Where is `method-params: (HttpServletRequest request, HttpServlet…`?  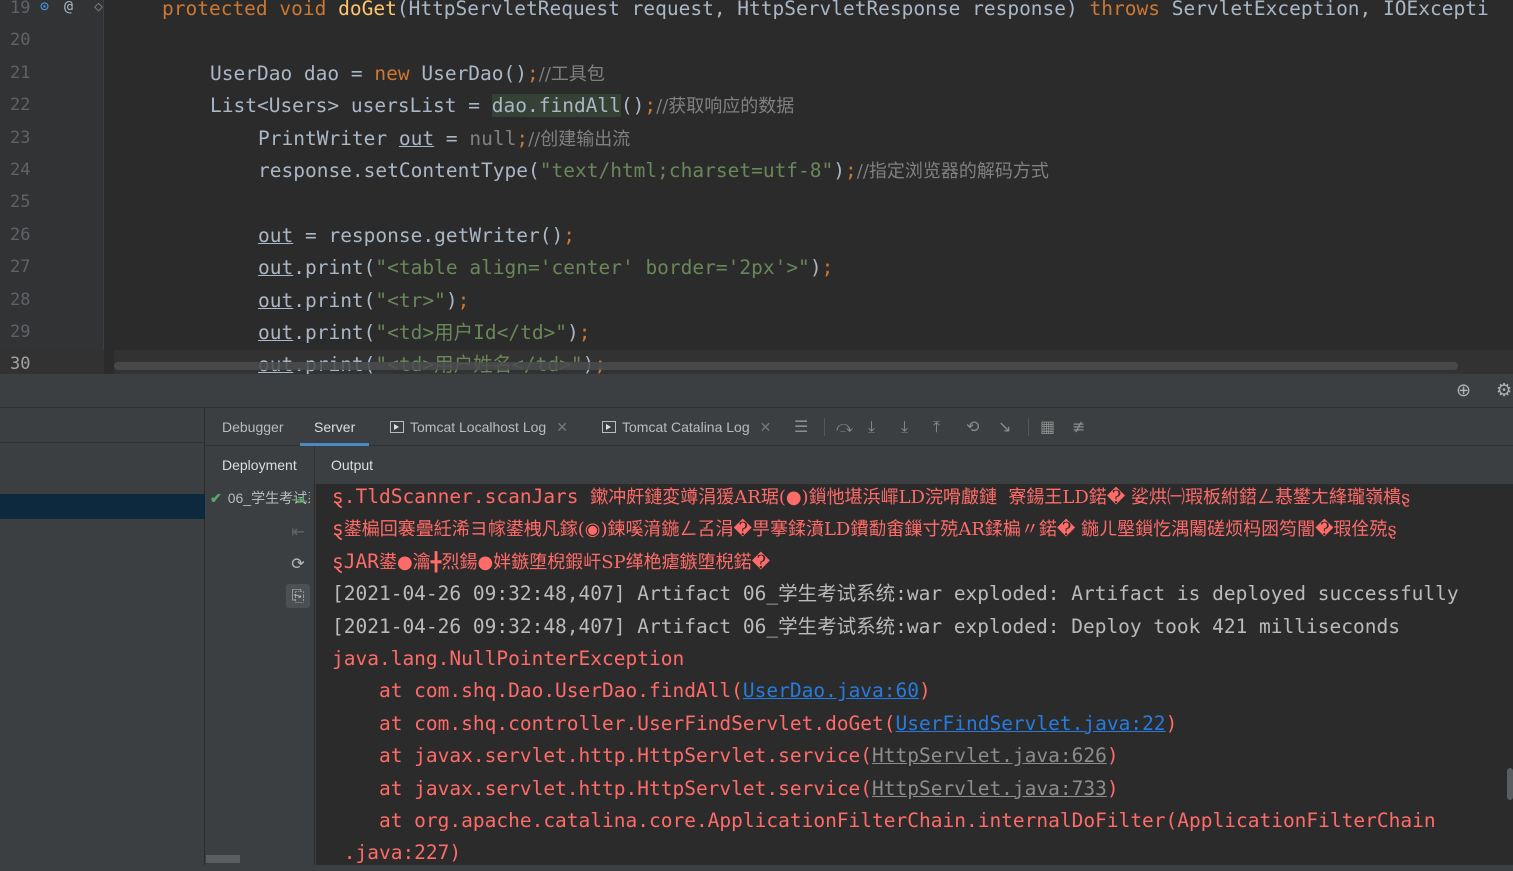
method-params: (HttpServletRequest request, HttpServlet… is located at coordinates (743, 10).